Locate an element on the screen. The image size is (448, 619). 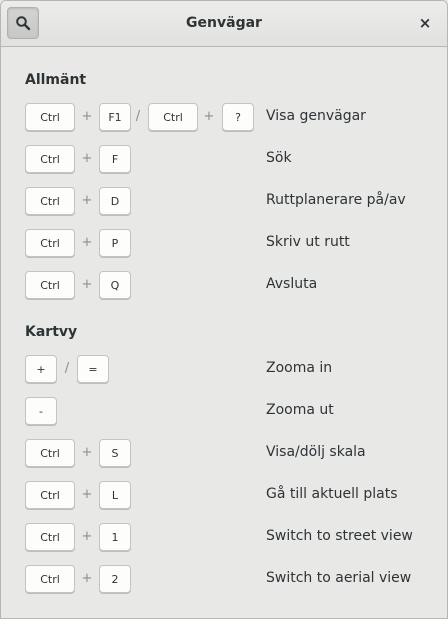
shortcut-description: Skriv ut rutt is located at coordinates (308, 242).